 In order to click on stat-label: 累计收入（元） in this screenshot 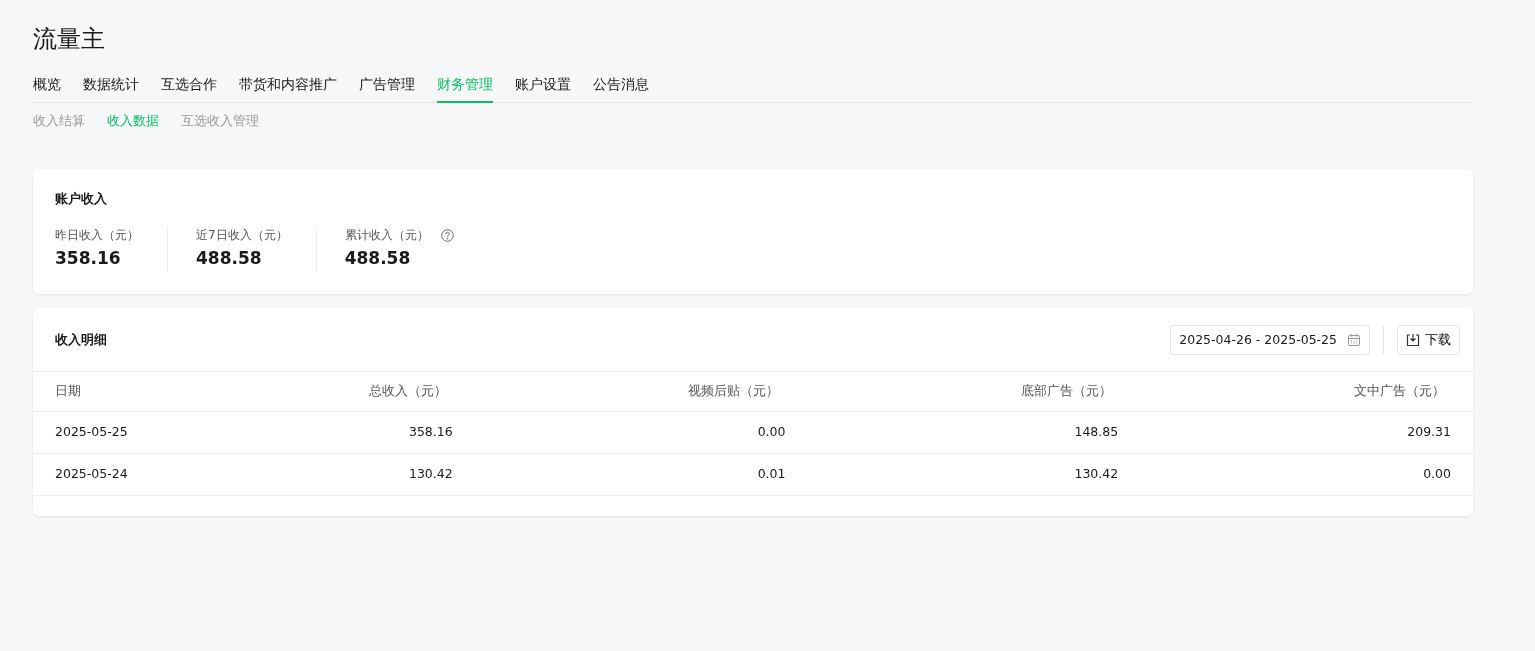, I will do `click(386, 235)`.